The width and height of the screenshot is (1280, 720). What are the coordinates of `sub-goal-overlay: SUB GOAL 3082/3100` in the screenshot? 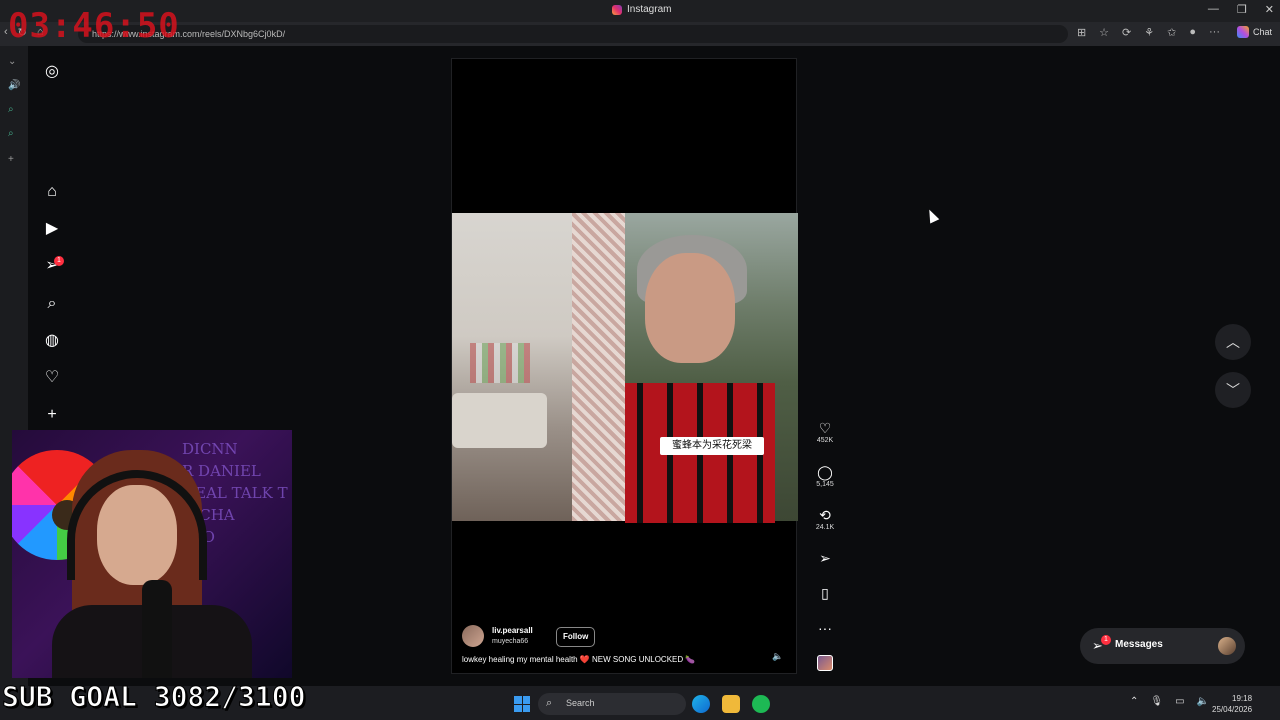 It's located at (153, 697).